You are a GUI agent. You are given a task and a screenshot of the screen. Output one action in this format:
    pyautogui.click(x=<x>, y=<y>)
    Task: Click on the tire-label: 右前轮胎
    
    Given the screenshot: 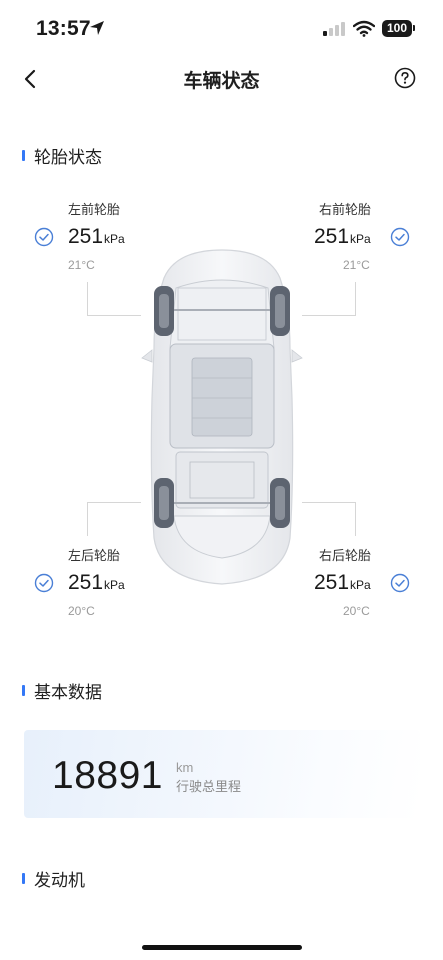 What is the action you would take?
    pyautogui.click(x=345, y=209)
    